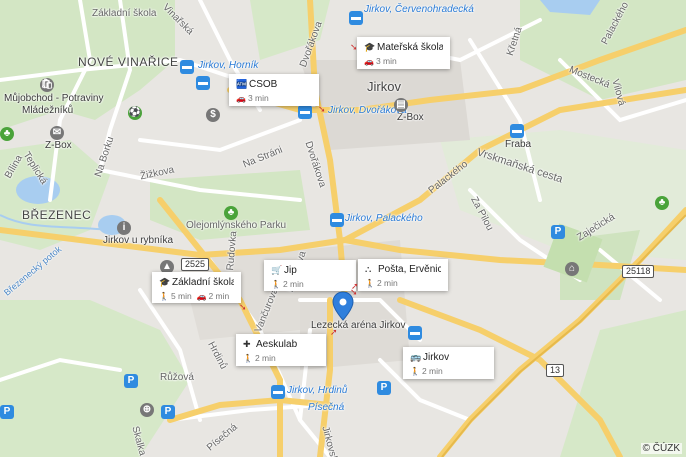 This screenshot has height=457, width=686. I want to click on poi-card-csob: 🏧 ČSOB 🚗 3 min, so click(274, 90).